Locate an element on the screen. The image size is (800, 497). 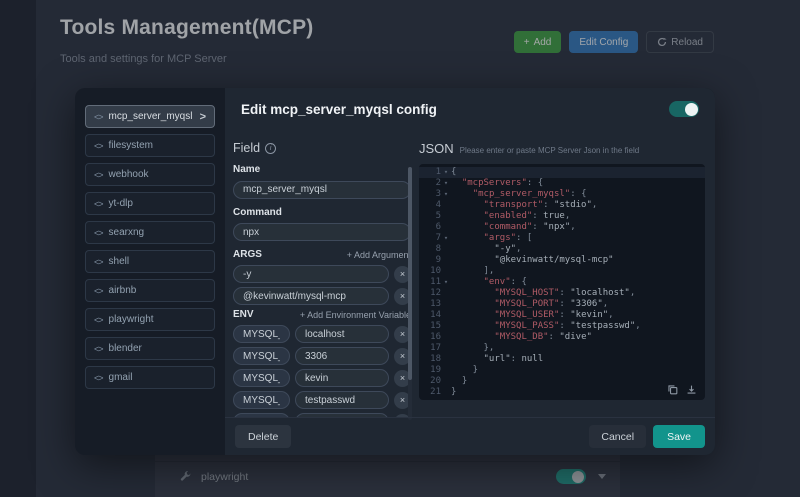
server-list-item: <> yt-dlp is located at coordinates (150, 203).